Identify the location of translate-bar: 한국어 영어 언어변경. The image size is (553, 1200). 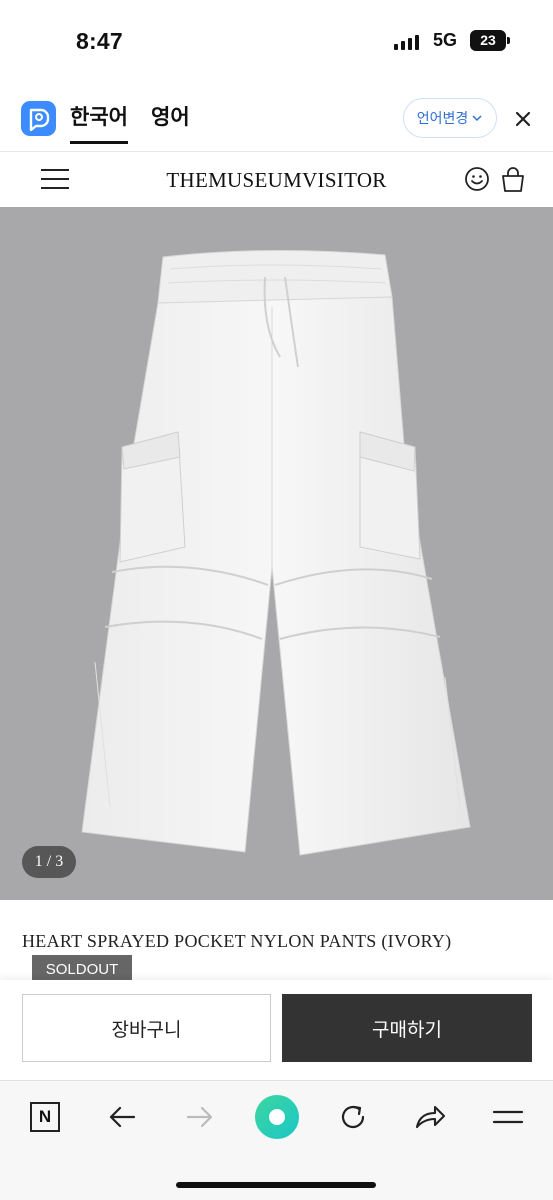
(276, 119).